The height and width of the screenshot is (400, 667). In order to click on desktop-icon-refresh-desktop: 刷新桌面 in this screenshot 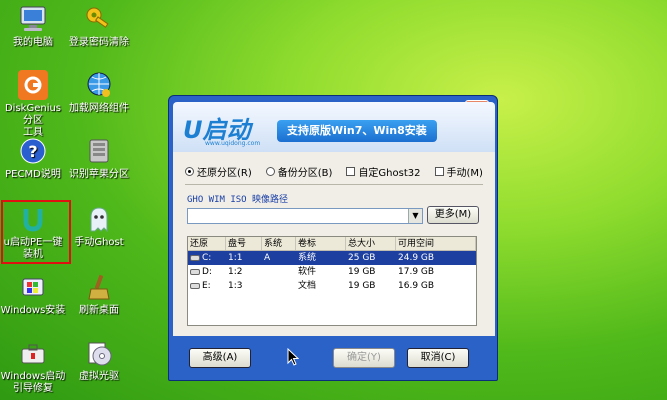, I will do `click(99, 294)`.